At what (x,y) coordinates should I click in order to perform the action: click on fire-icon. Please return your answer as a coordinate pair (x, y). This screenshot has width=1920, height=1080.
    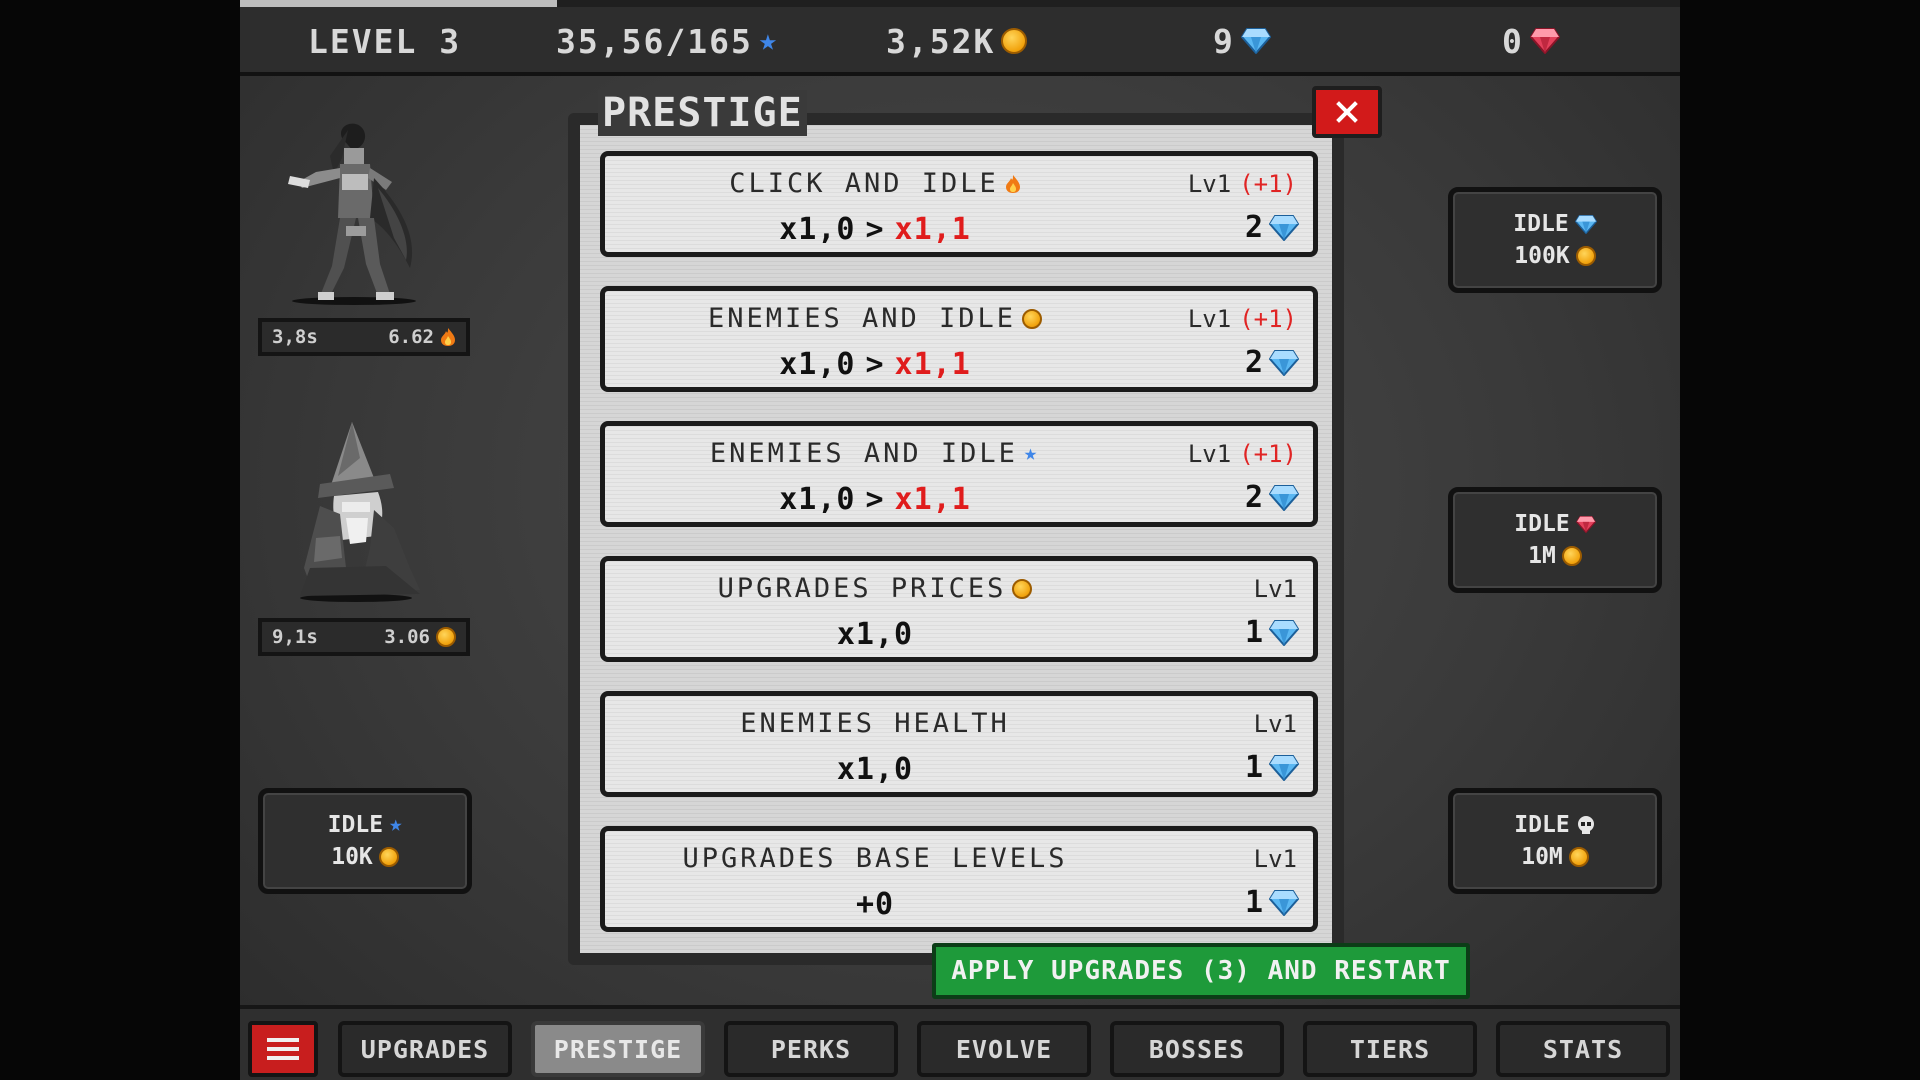
    Looking at the image, I should click on (1013, 184).